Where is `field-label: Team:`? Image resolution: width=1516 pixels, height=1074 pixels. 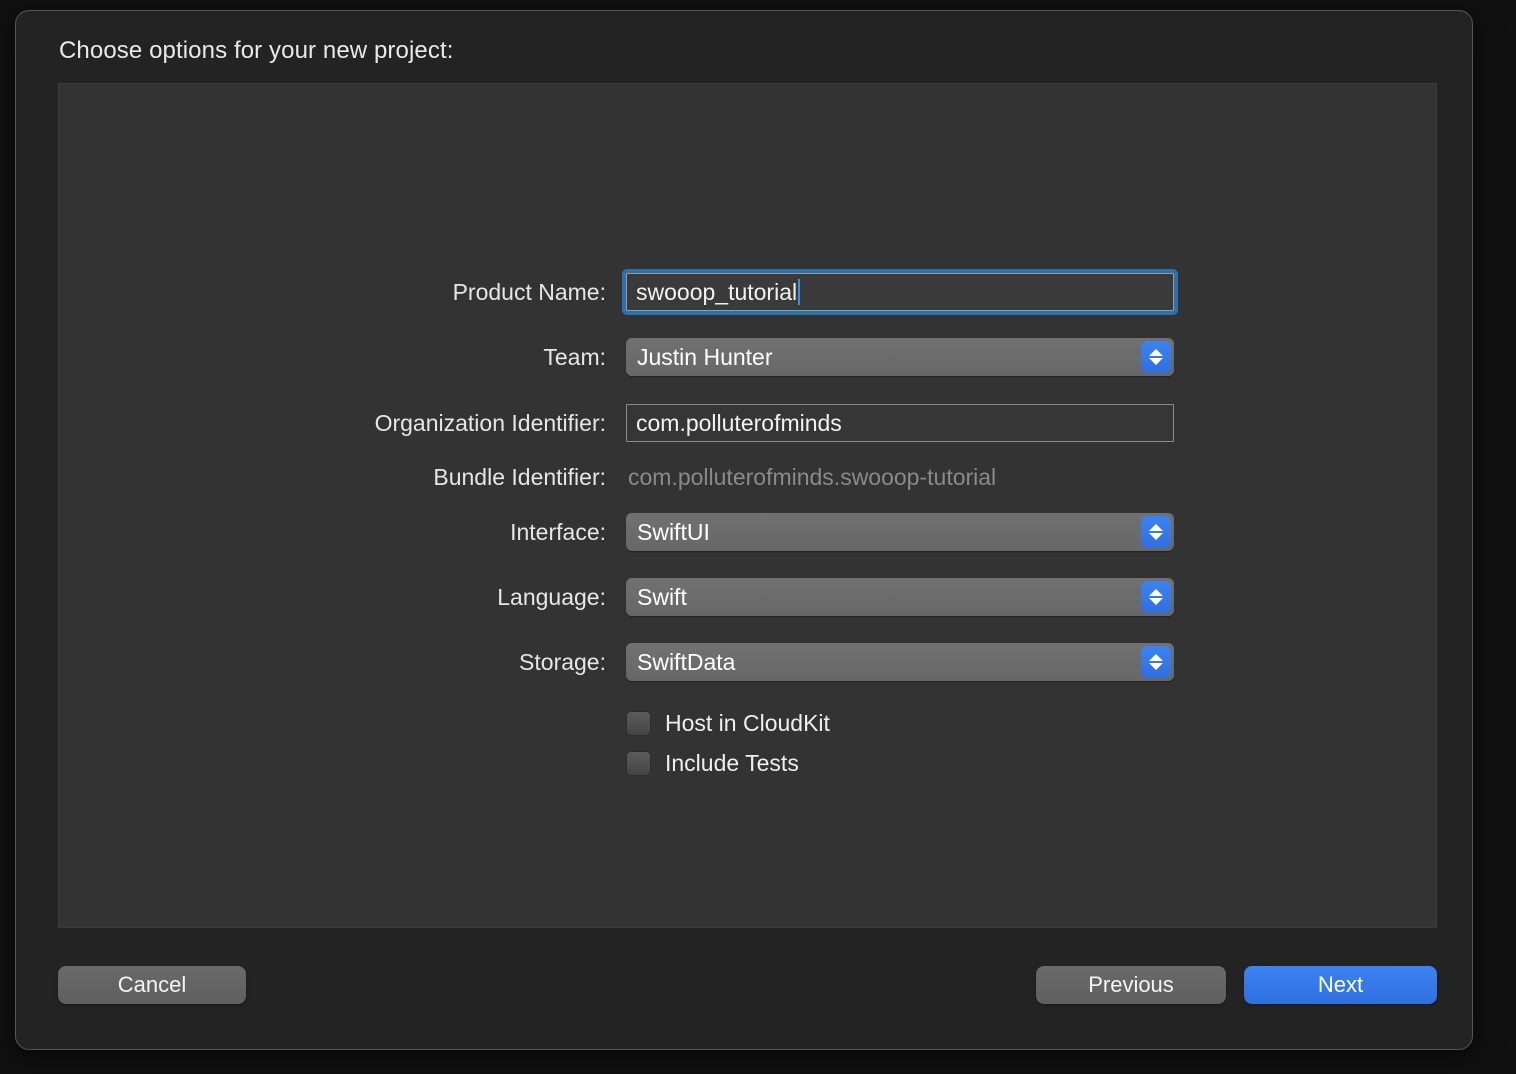
field-label: Team: is located at coordinates (574, 356).